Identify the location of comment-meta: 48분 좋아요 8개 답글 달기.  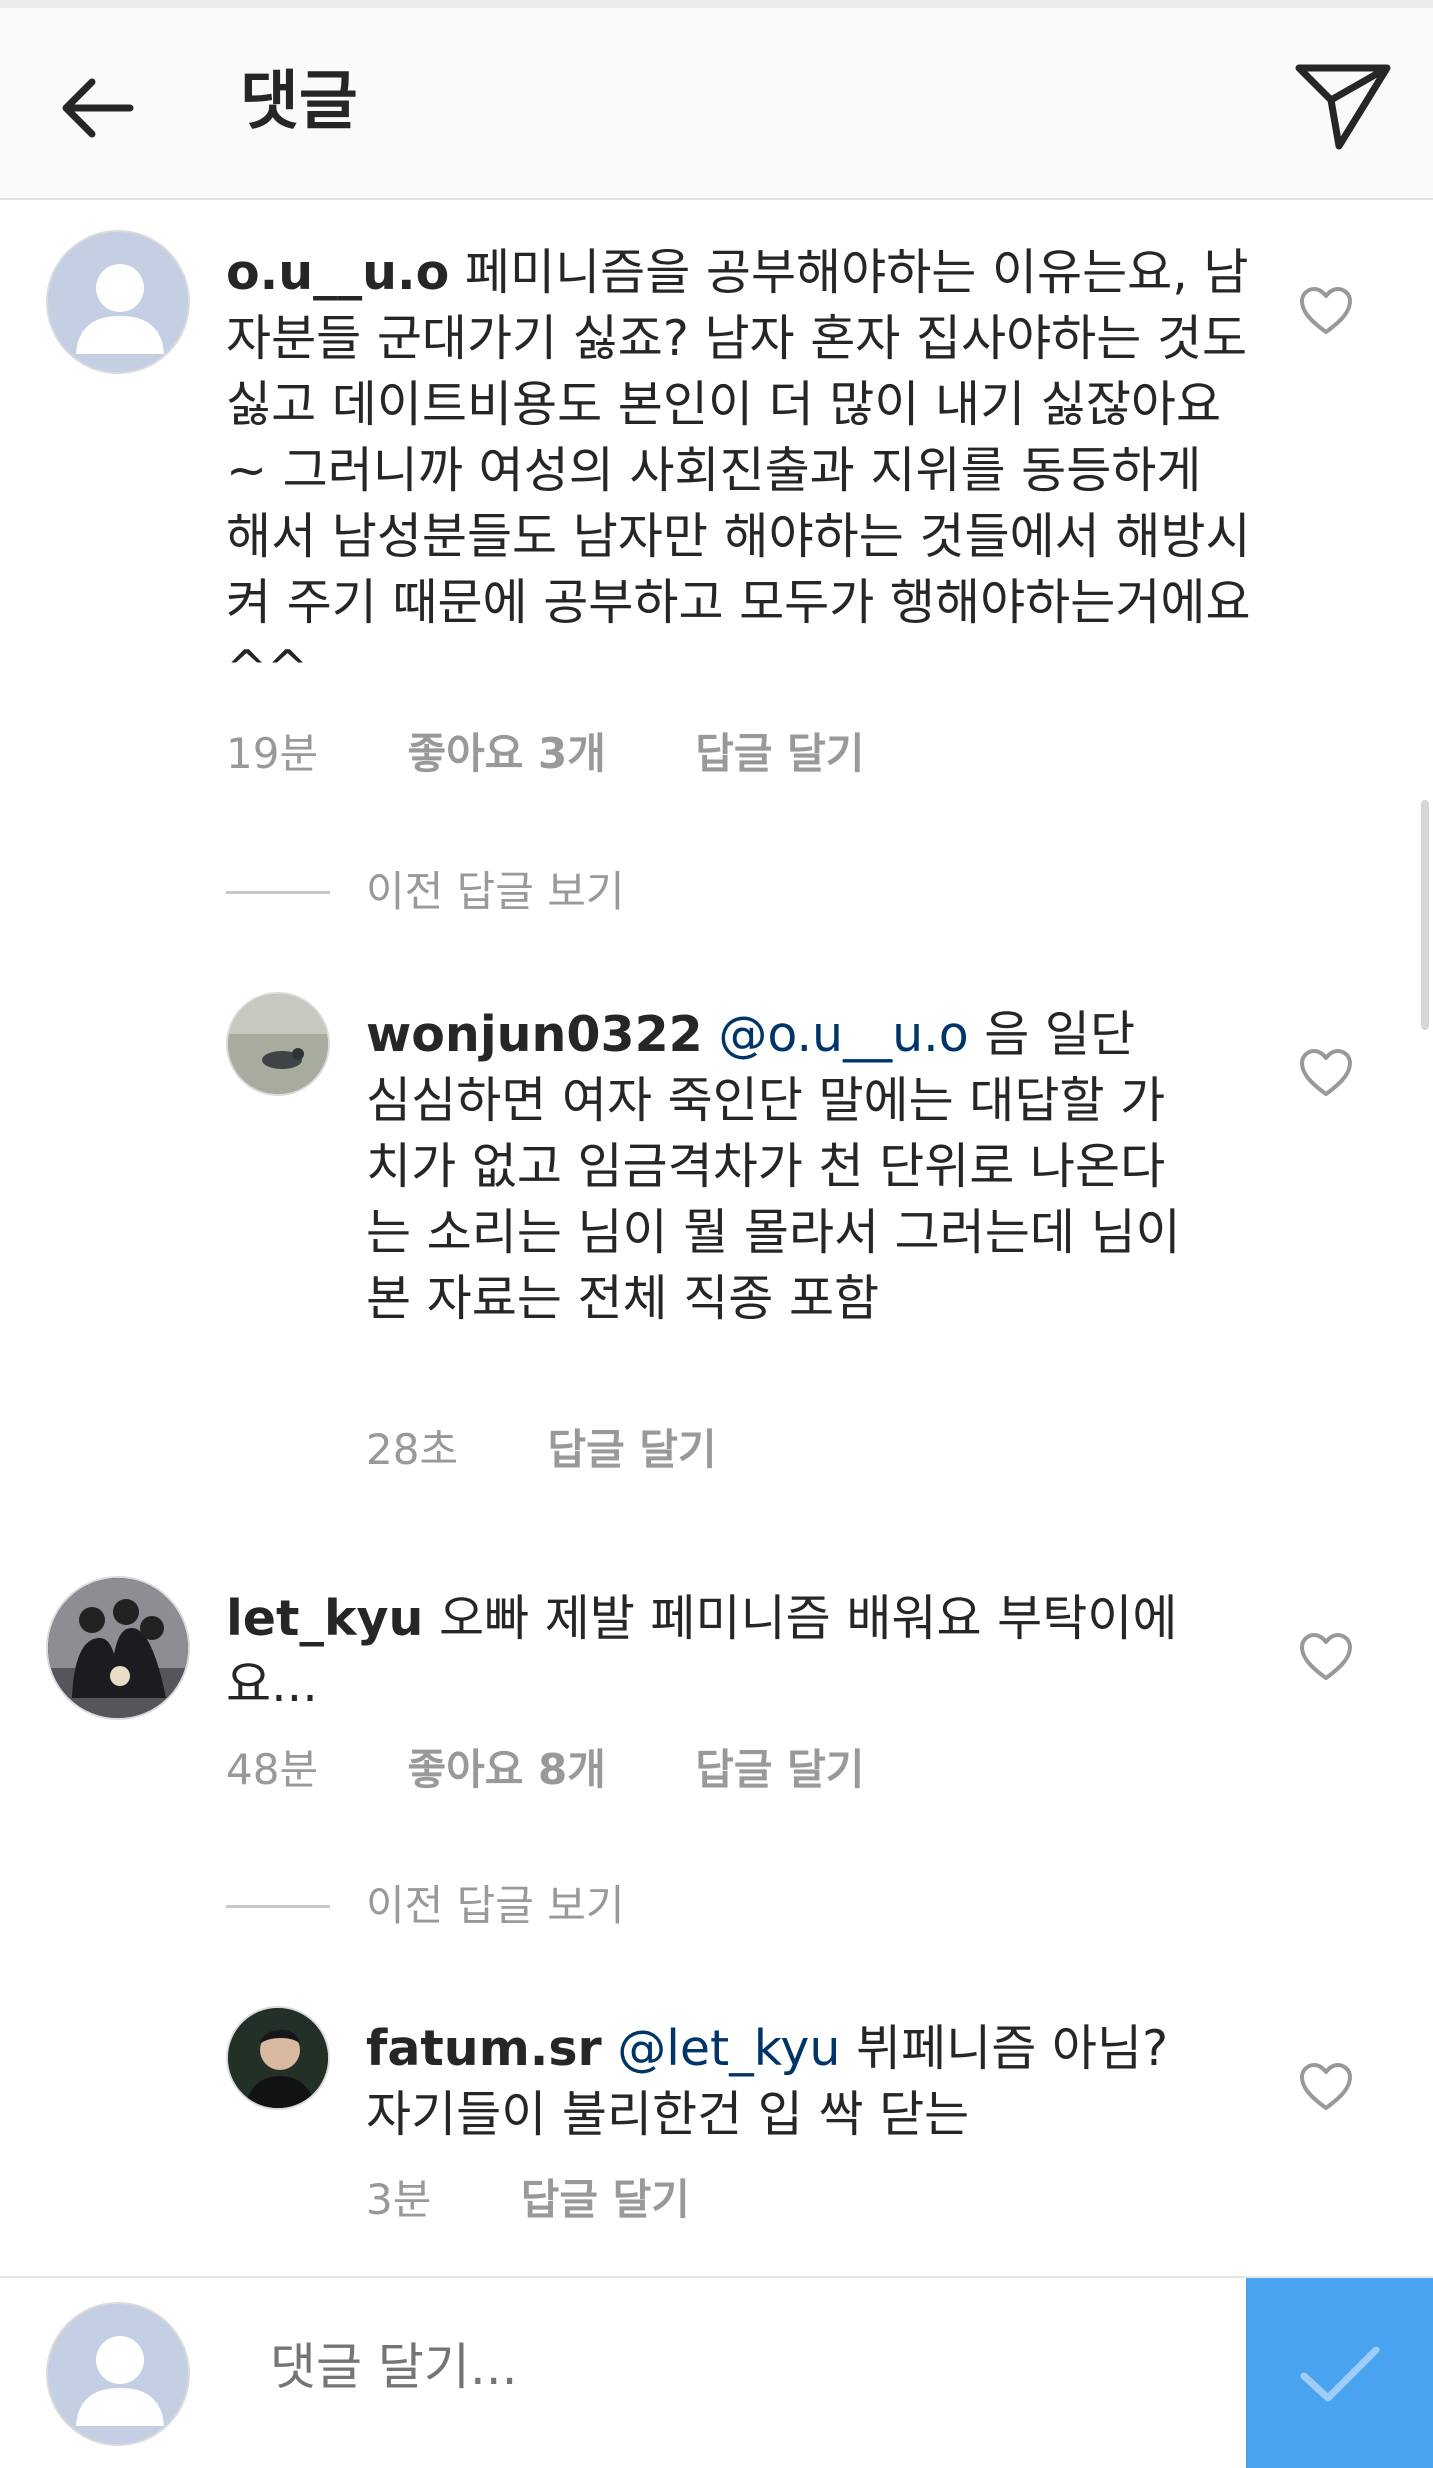
(583, 1770).